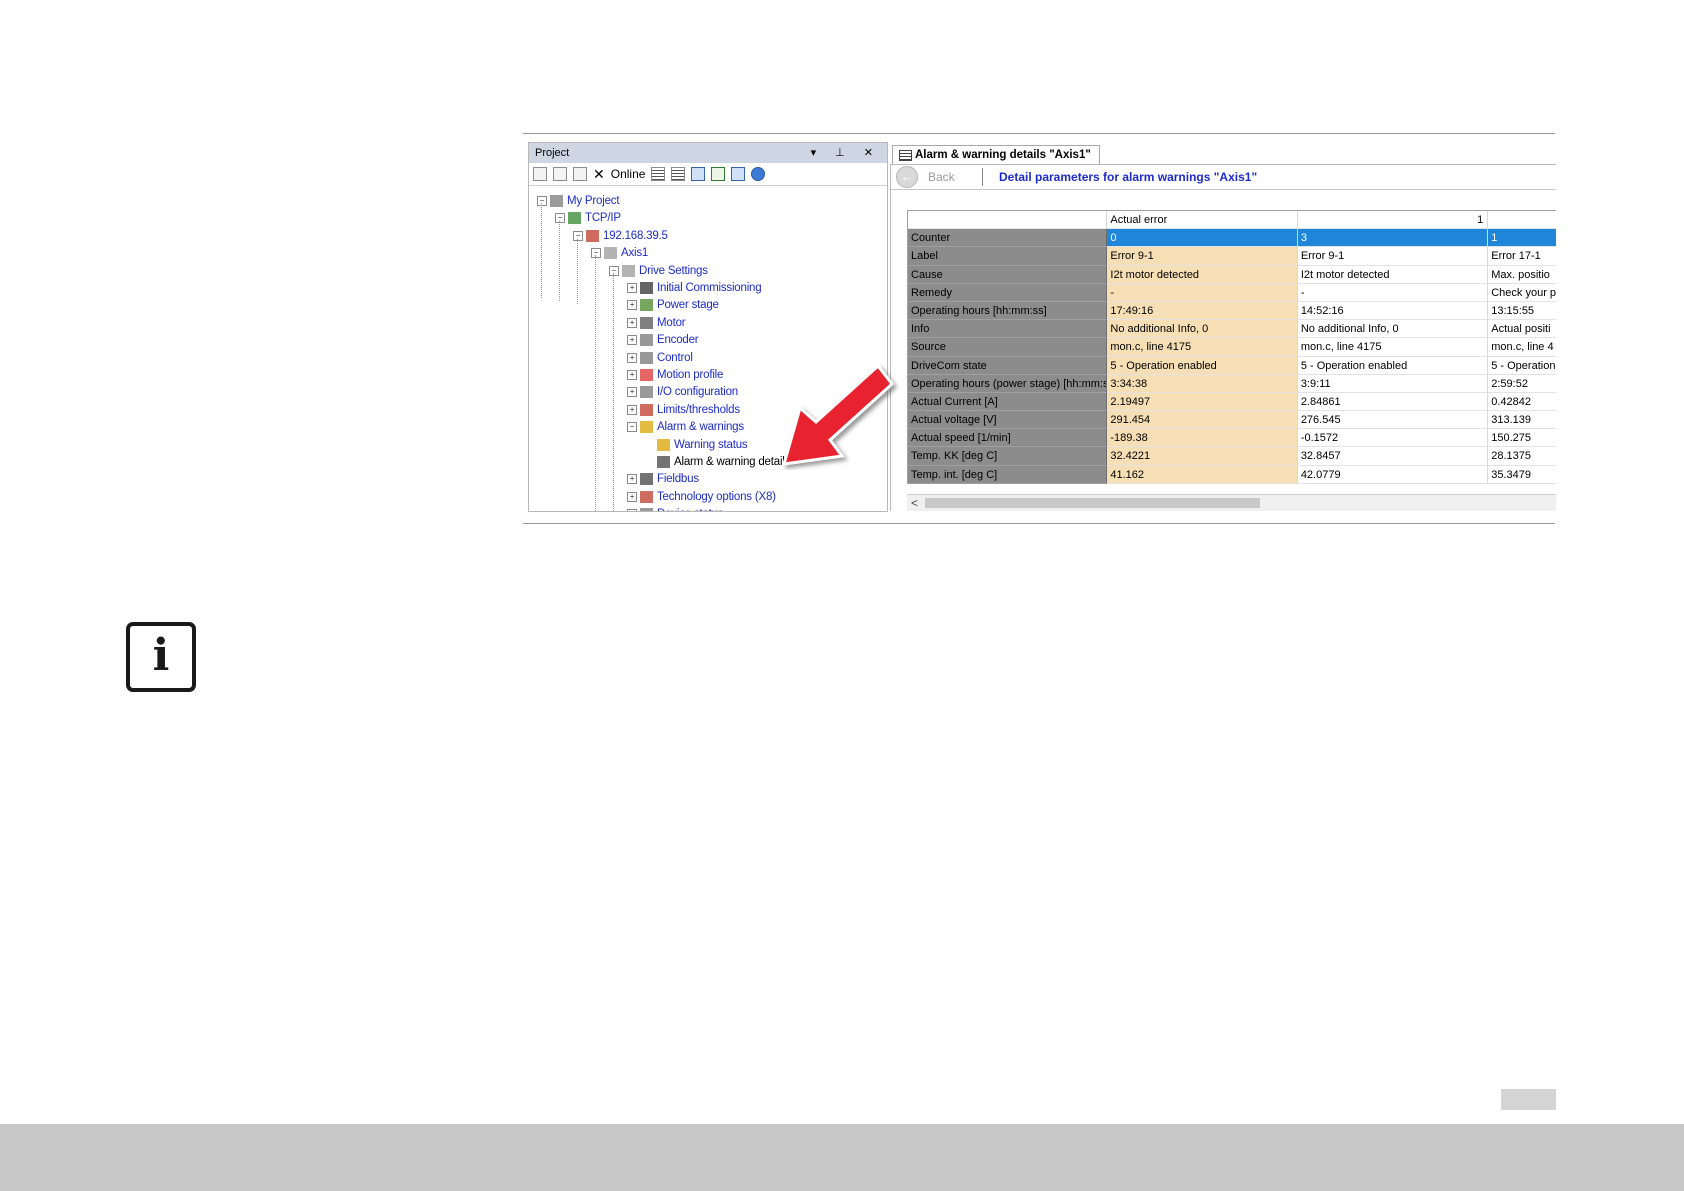 The width and height of the screenshot is (1684, 1191). I want to click on table-cell: -0.1572, so click(1393, 438).